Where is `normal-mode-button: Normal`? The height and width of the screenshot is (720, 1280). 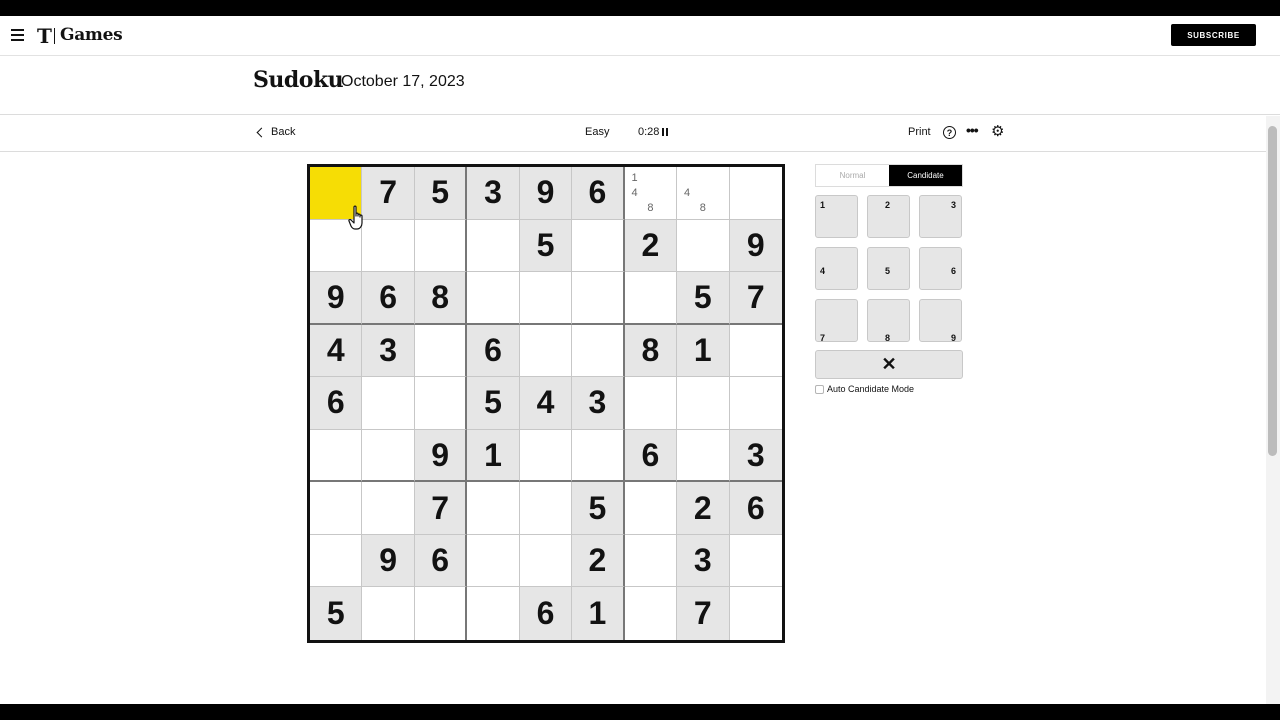
normal-mode-button: Normal is located at coordinates (852, 175).